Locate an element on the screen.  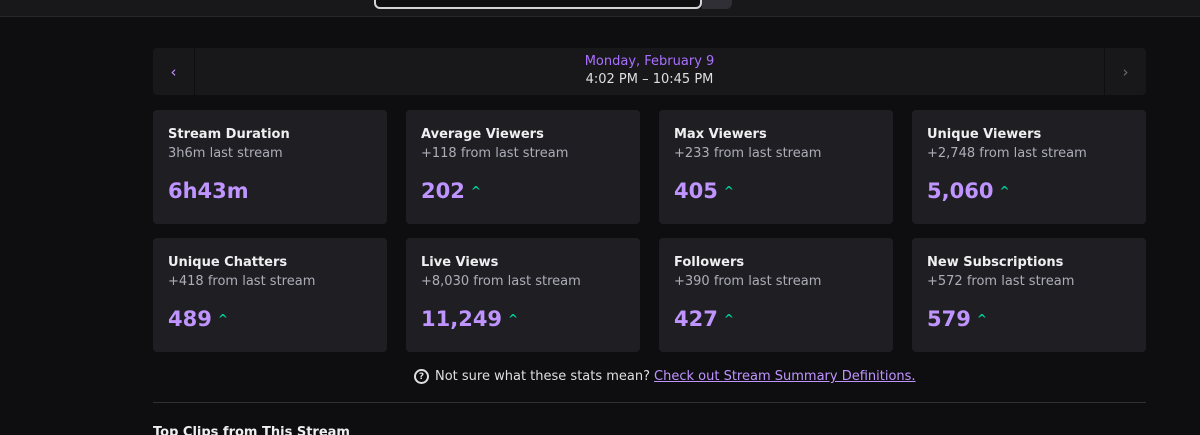
stat-value-row: 579 ^ is located at coordinates (957, 319).